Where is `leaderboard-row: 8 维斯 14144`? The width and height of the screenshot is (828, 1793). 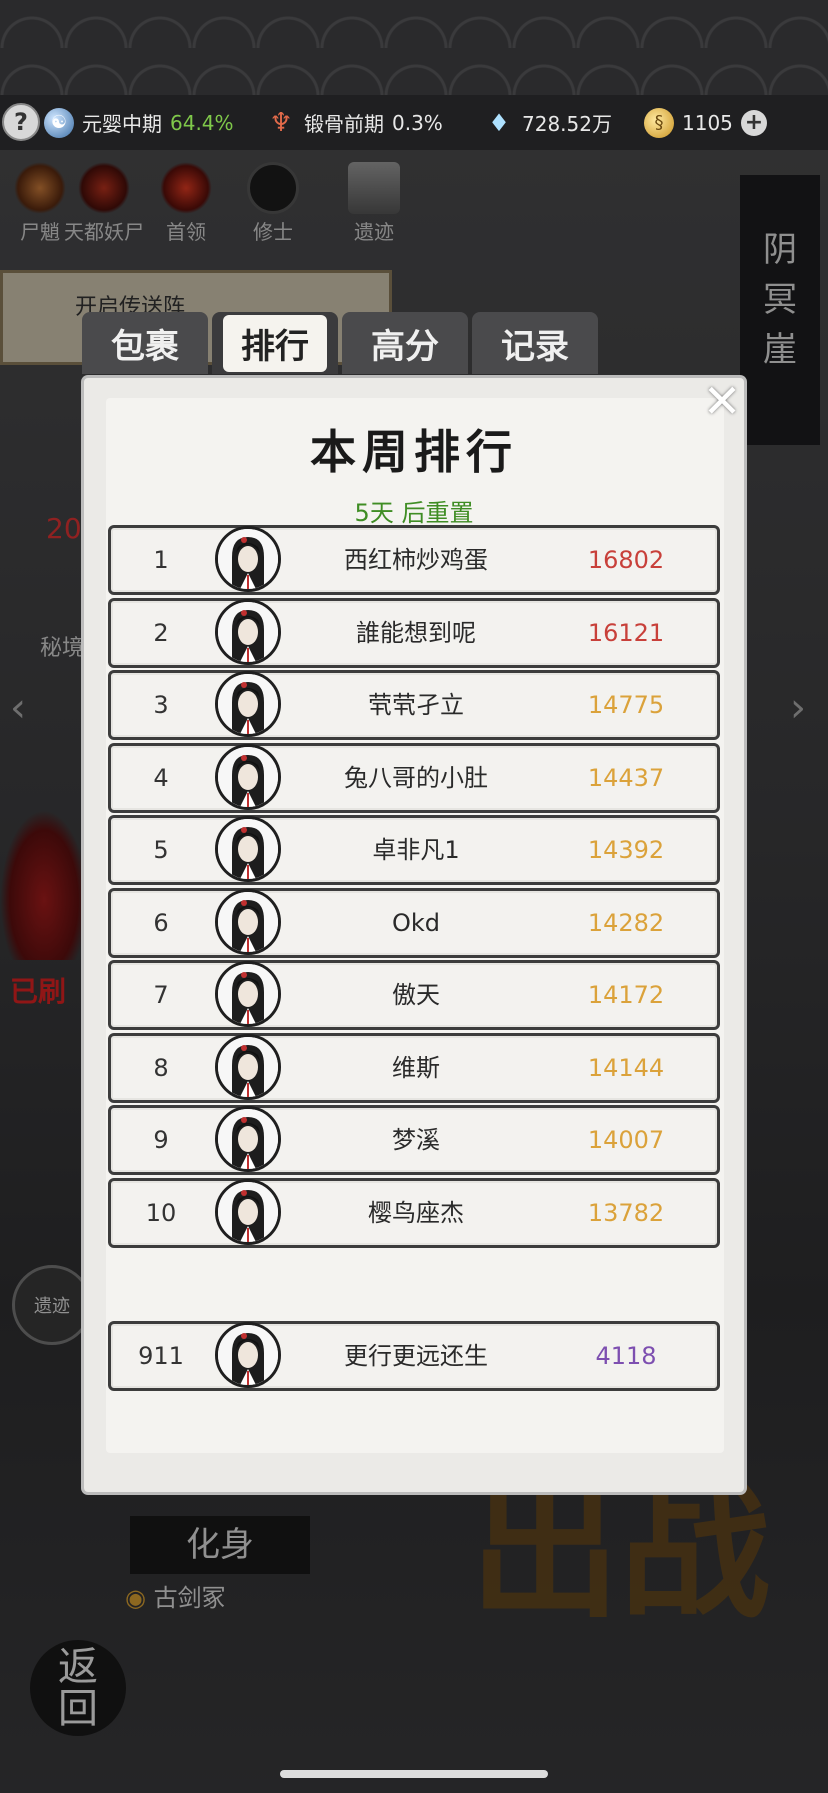 leaderboard-row: 8 维斯 14144 is located at coordinates (414, 1067).